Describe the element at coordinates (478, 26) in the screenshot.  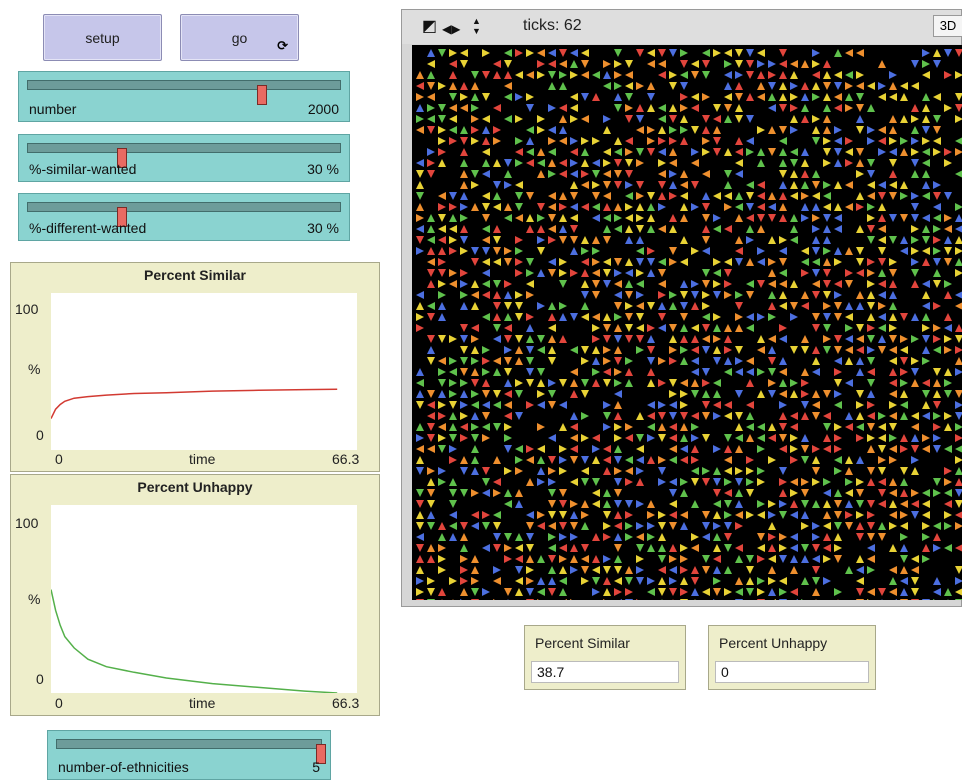
I see `up-down-arrows-icon: ▲▼` at that location.